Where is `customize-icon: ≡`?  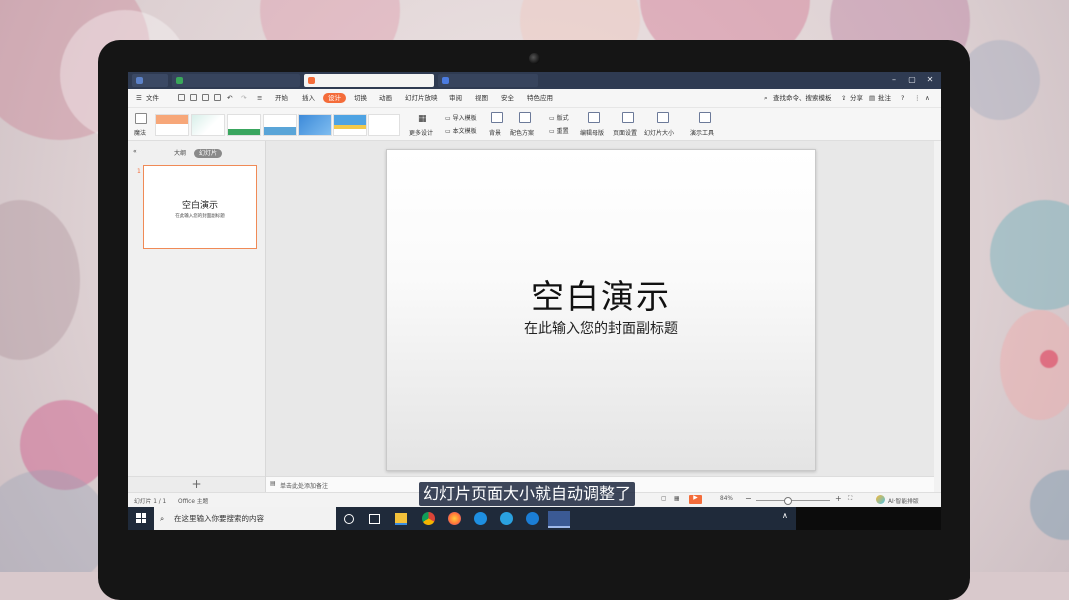 customize-icon: ≡ is located at coordinates (259, 98).